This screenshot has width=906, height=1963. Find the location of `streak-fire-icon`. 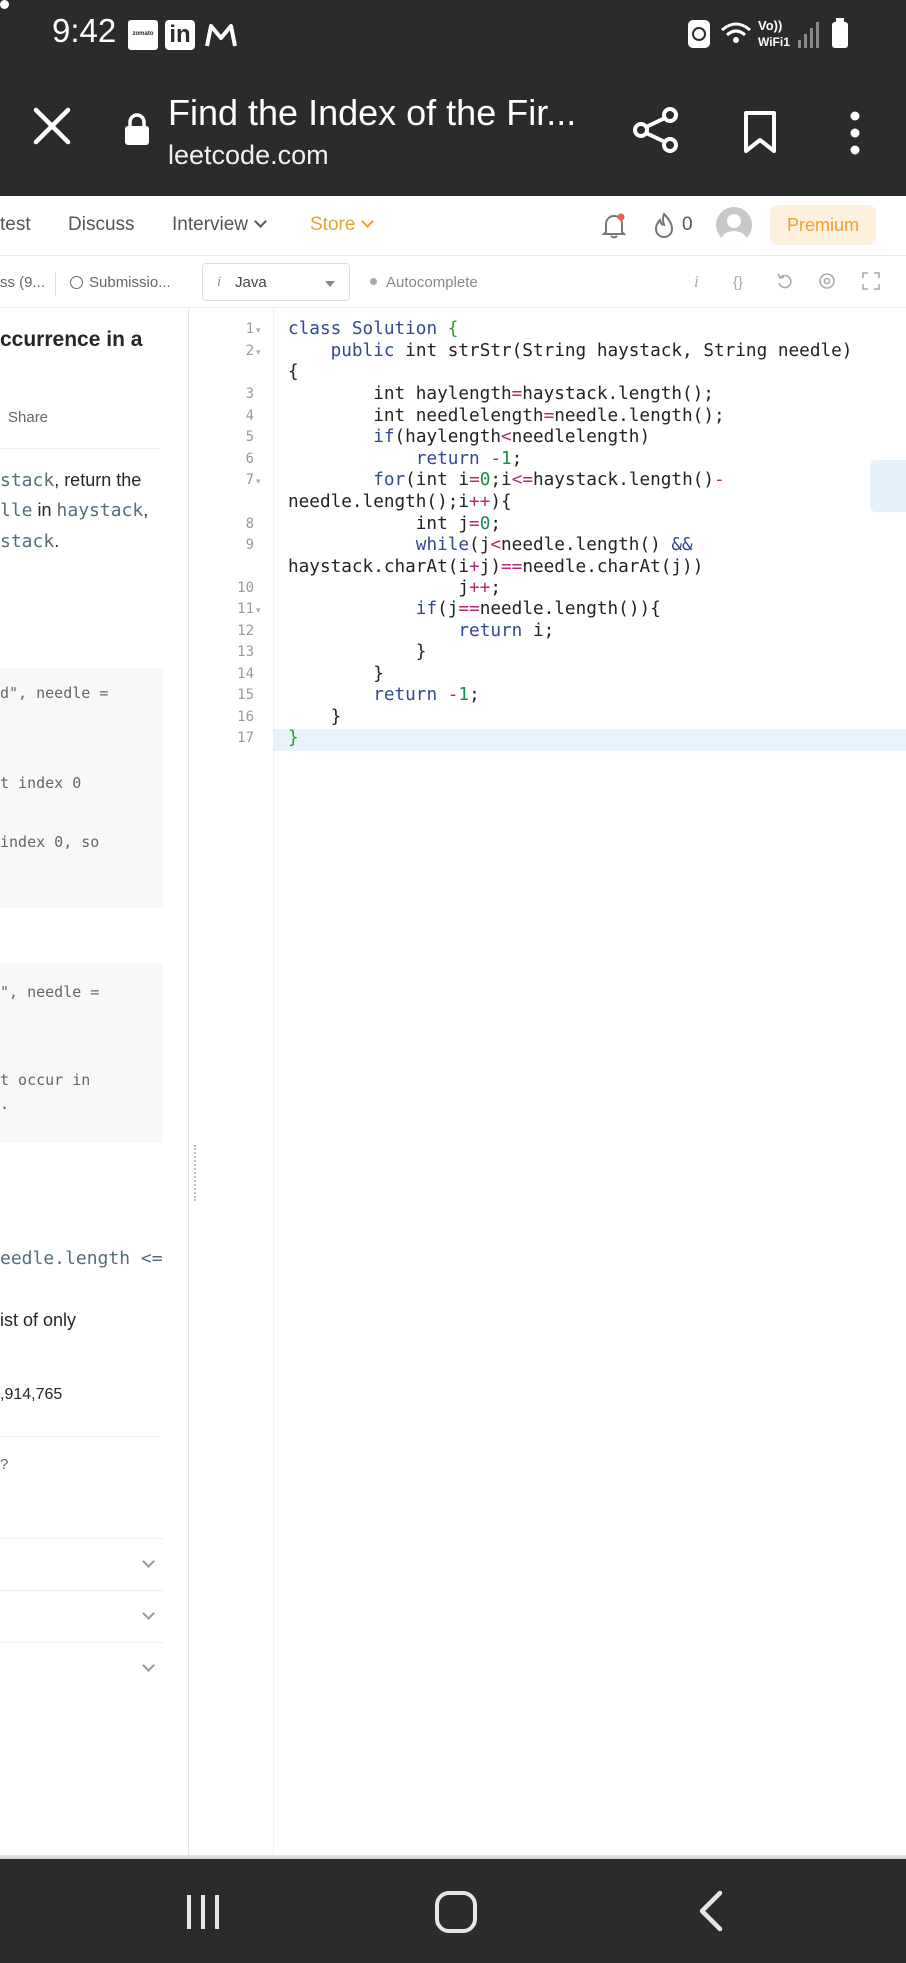

streak-fire-icon is located at coordinates (664, 226).